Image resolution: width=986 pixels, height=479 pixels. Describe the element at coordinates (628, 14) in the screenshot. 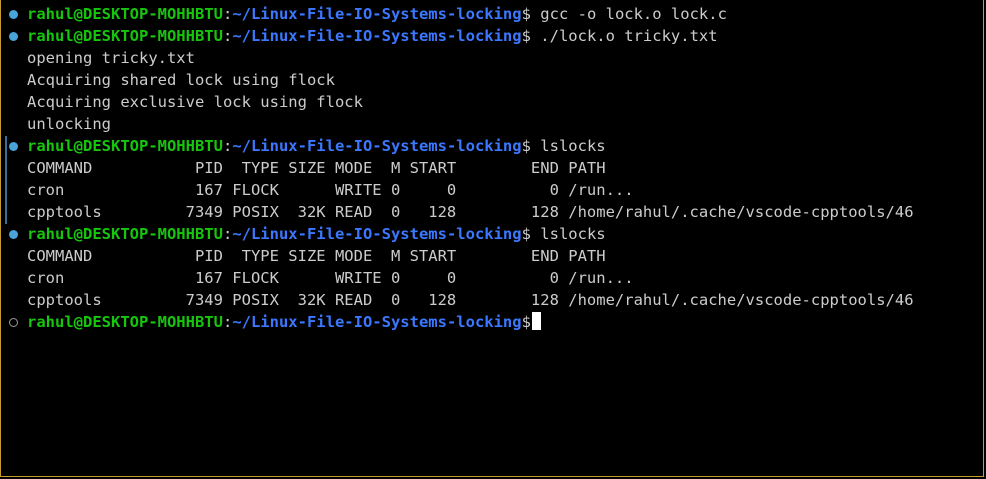

I see `command-text: gcc -o lock.o lock.c` at that location.